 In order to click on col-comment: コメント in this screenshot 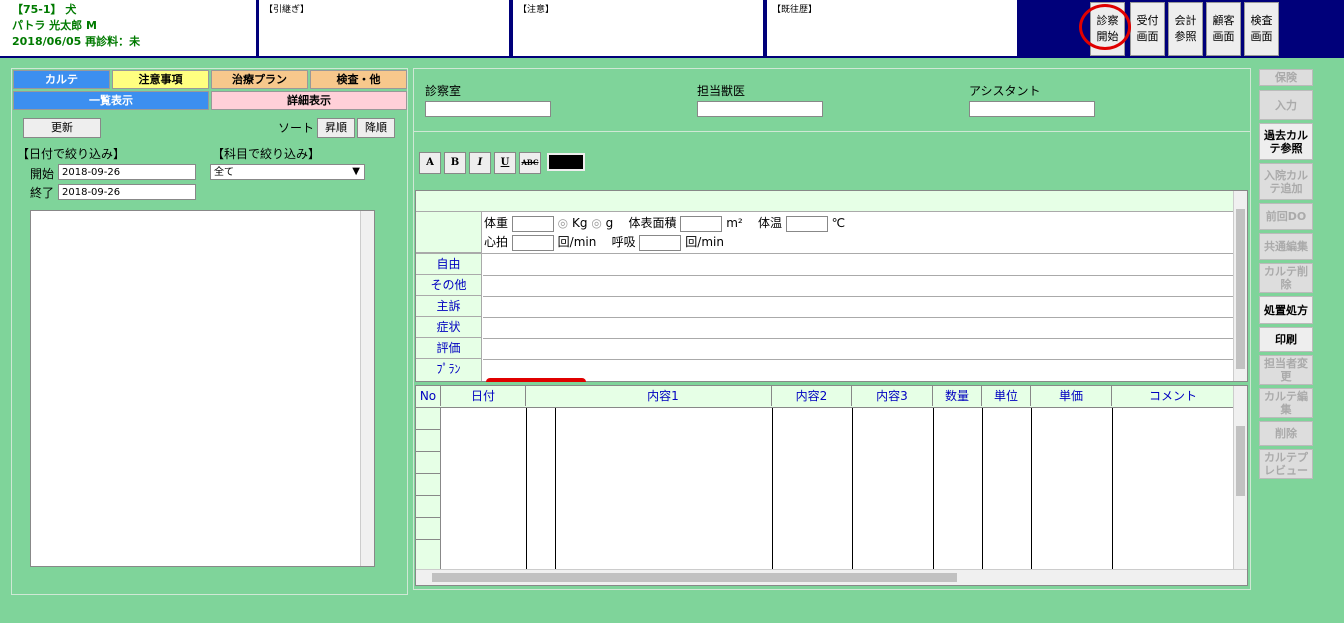, I will do `click(1173, 396)`.